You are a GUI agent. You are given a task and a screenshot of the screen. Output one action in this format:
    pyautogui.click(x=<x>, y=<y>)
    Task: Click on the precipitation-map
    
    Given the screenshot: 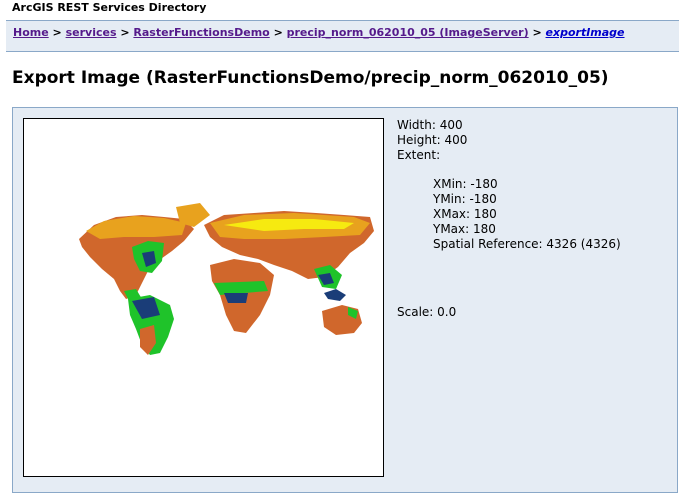 What is the action you would take?
    pyautogui.click(x=226, y=279)
    